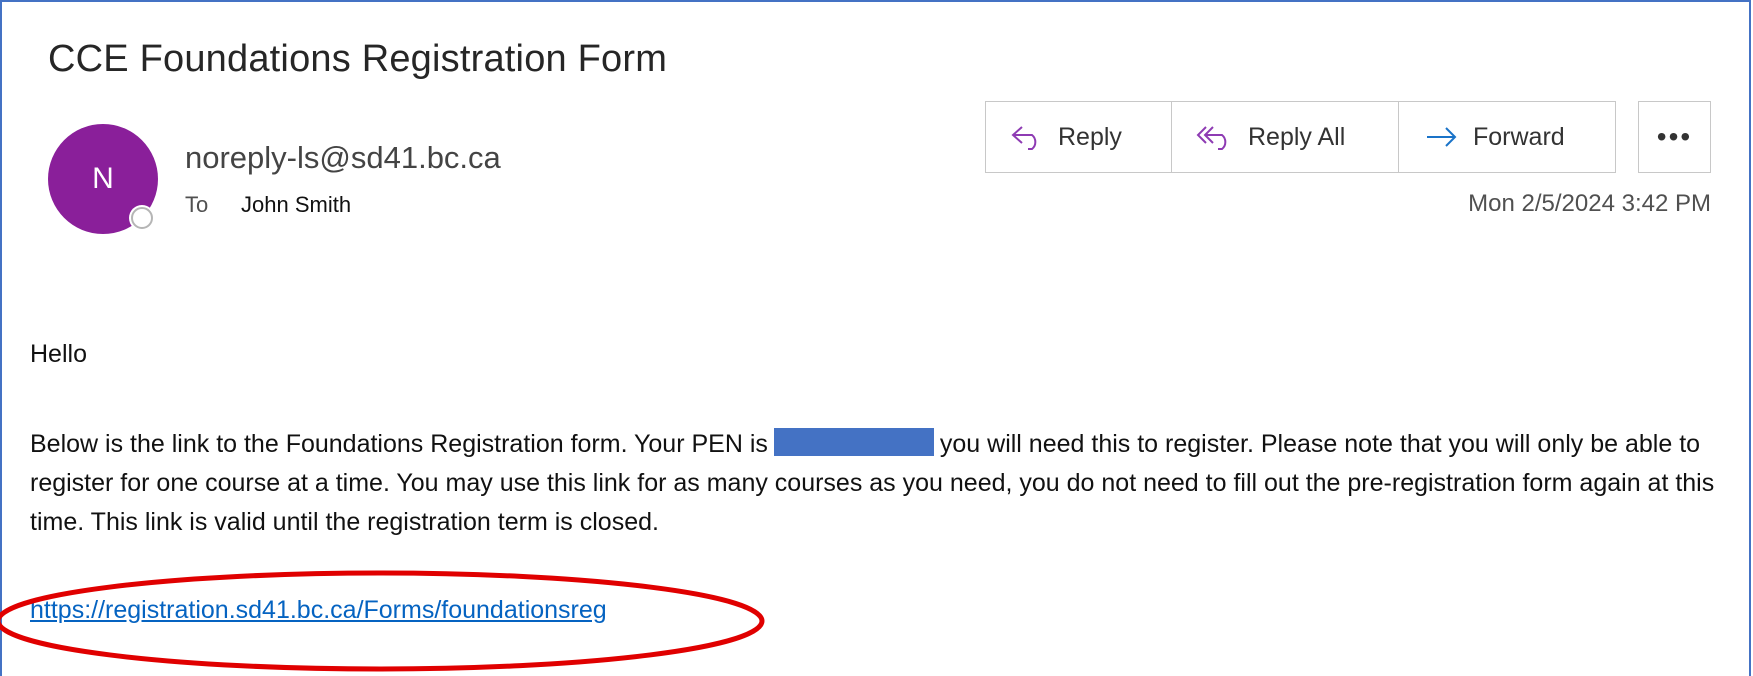  I want to click on reply-button: Reply, so click(1078, 137).